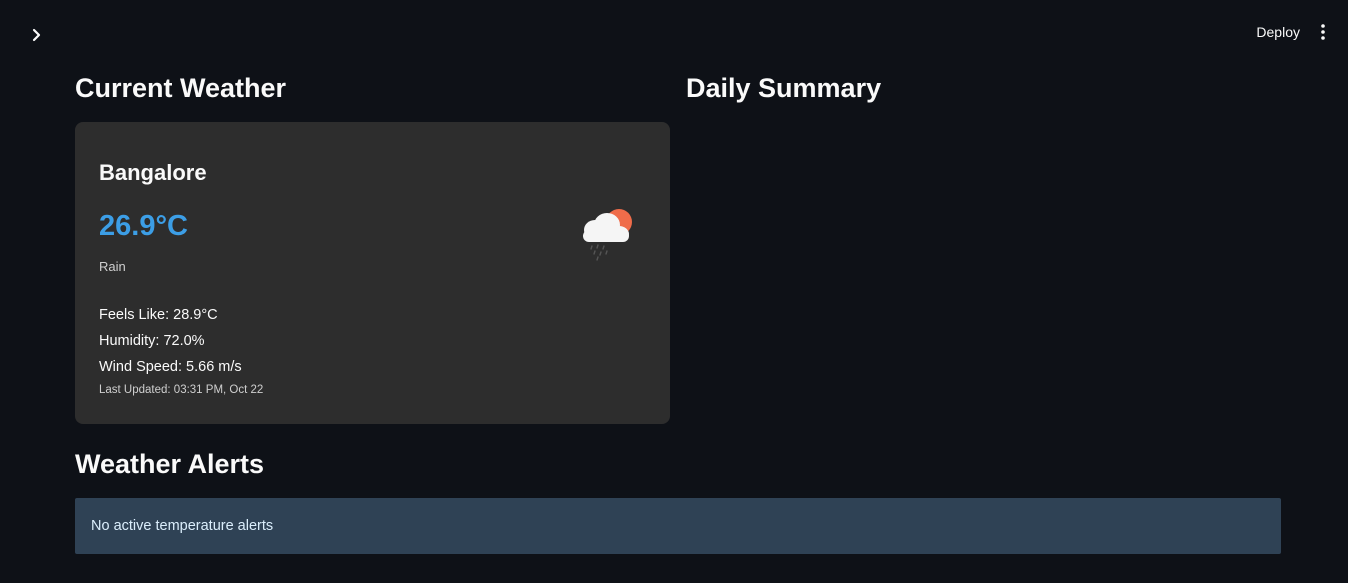 The image size is (1348, 583). What do you see at coordinates (112, 266) in the screenshot?
I see `weather-condition: Rain` at bounding box center [112, 266].